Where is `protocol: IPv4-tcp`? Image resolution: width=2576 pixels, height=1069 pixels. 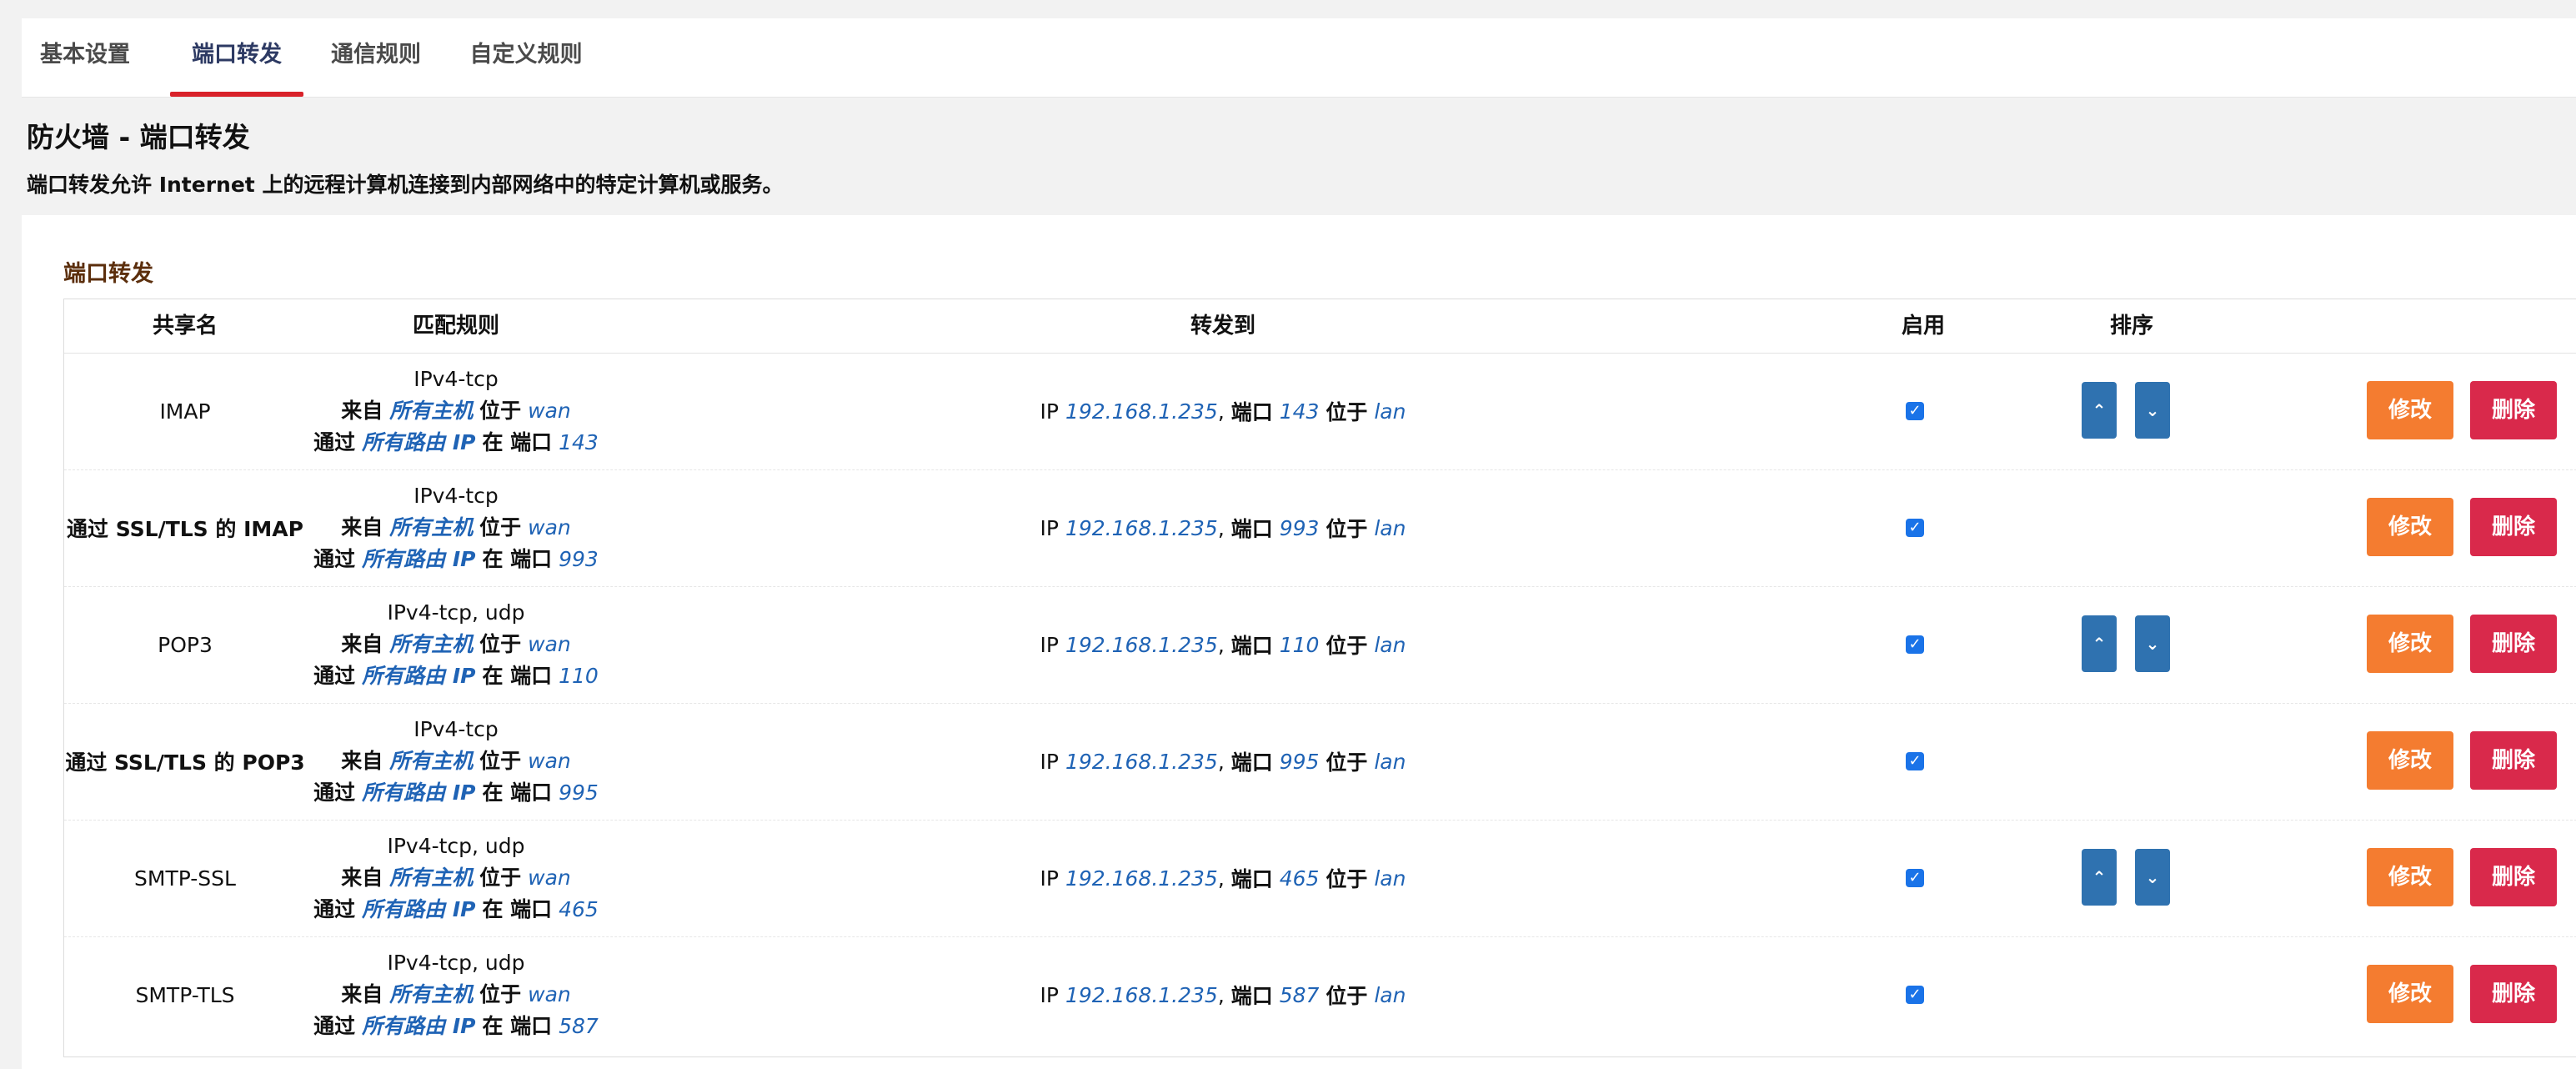
protocol: IPv4-tcp is located at coordinates (456, 496).